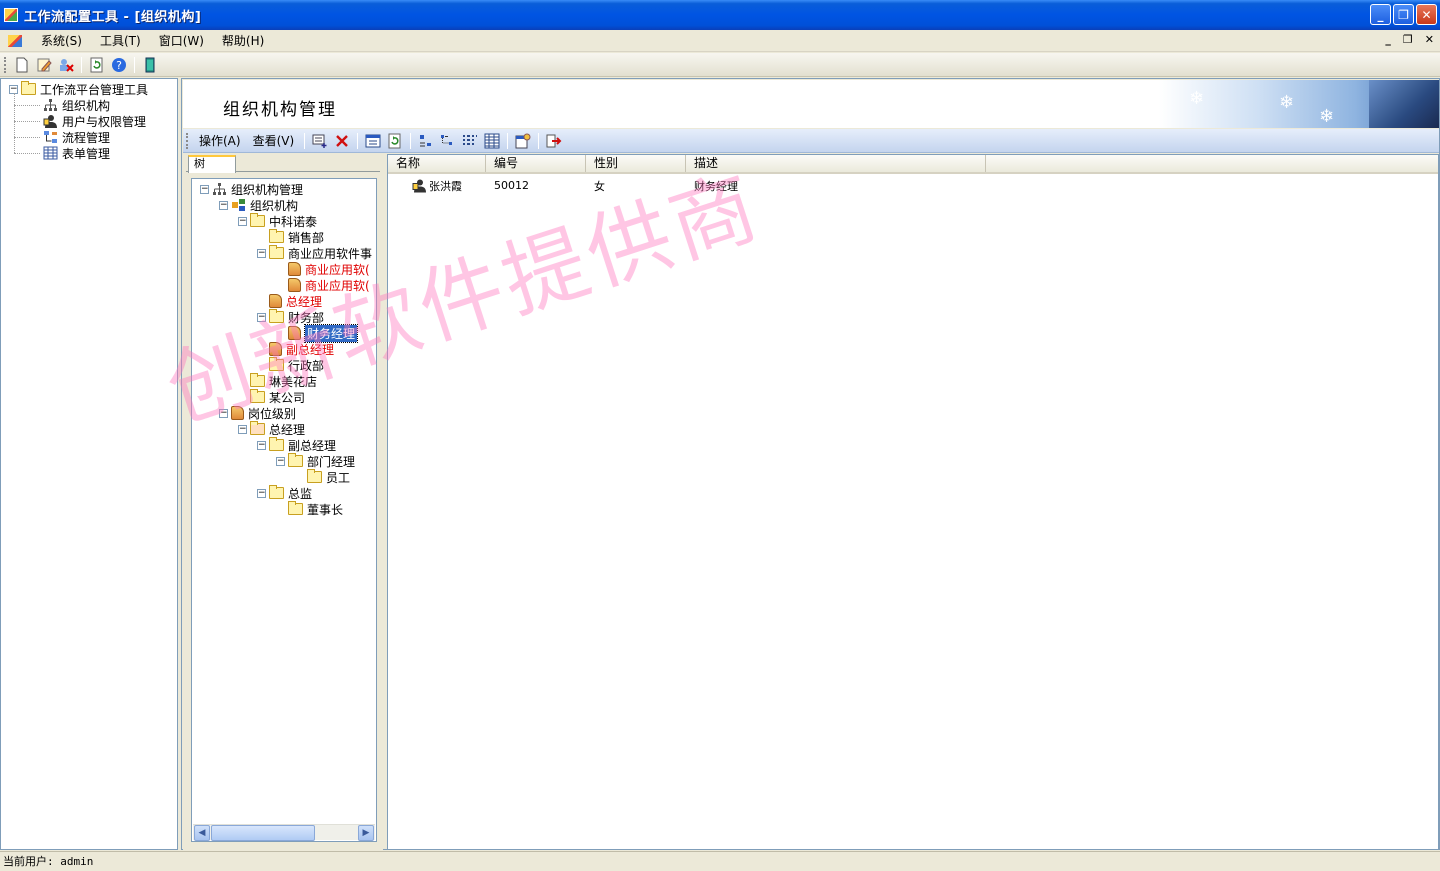 The width and height of the screenshot is (1440, 871). I want to click on tree-node: 总经理, so click(289, 301).